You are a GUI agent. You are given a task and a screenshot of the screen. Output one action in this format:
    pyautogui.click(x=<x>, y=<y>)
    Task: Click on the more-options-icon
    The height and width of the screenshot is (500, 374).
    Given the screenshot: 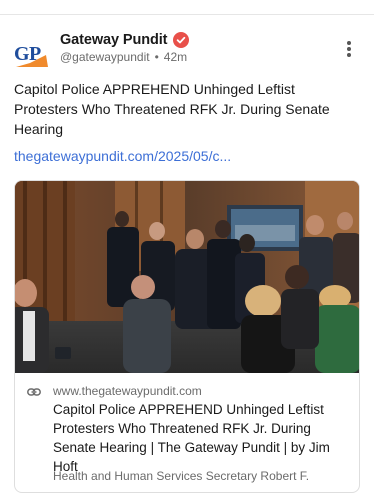 What is the action you would take?
    pyautogui.click(x=349, y=49)
    